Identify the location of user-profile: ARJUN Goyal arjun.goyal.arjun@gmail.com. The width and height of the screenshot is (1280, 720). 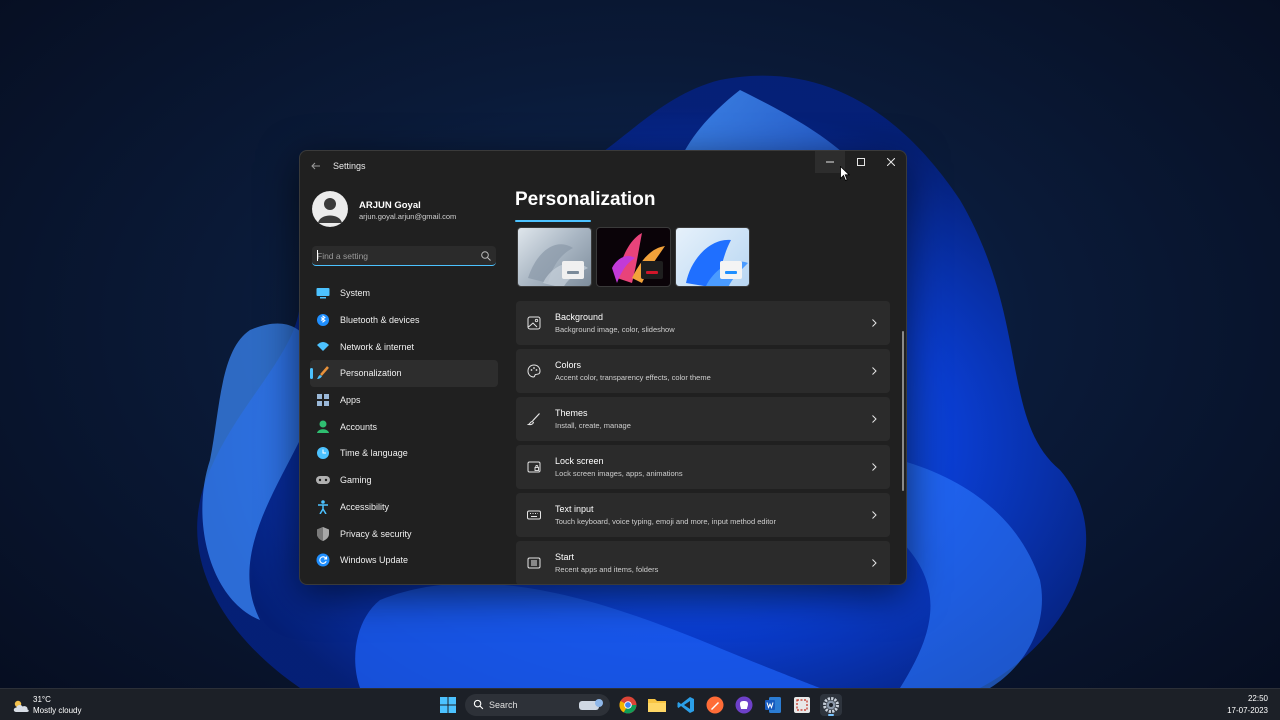
(402, 211).